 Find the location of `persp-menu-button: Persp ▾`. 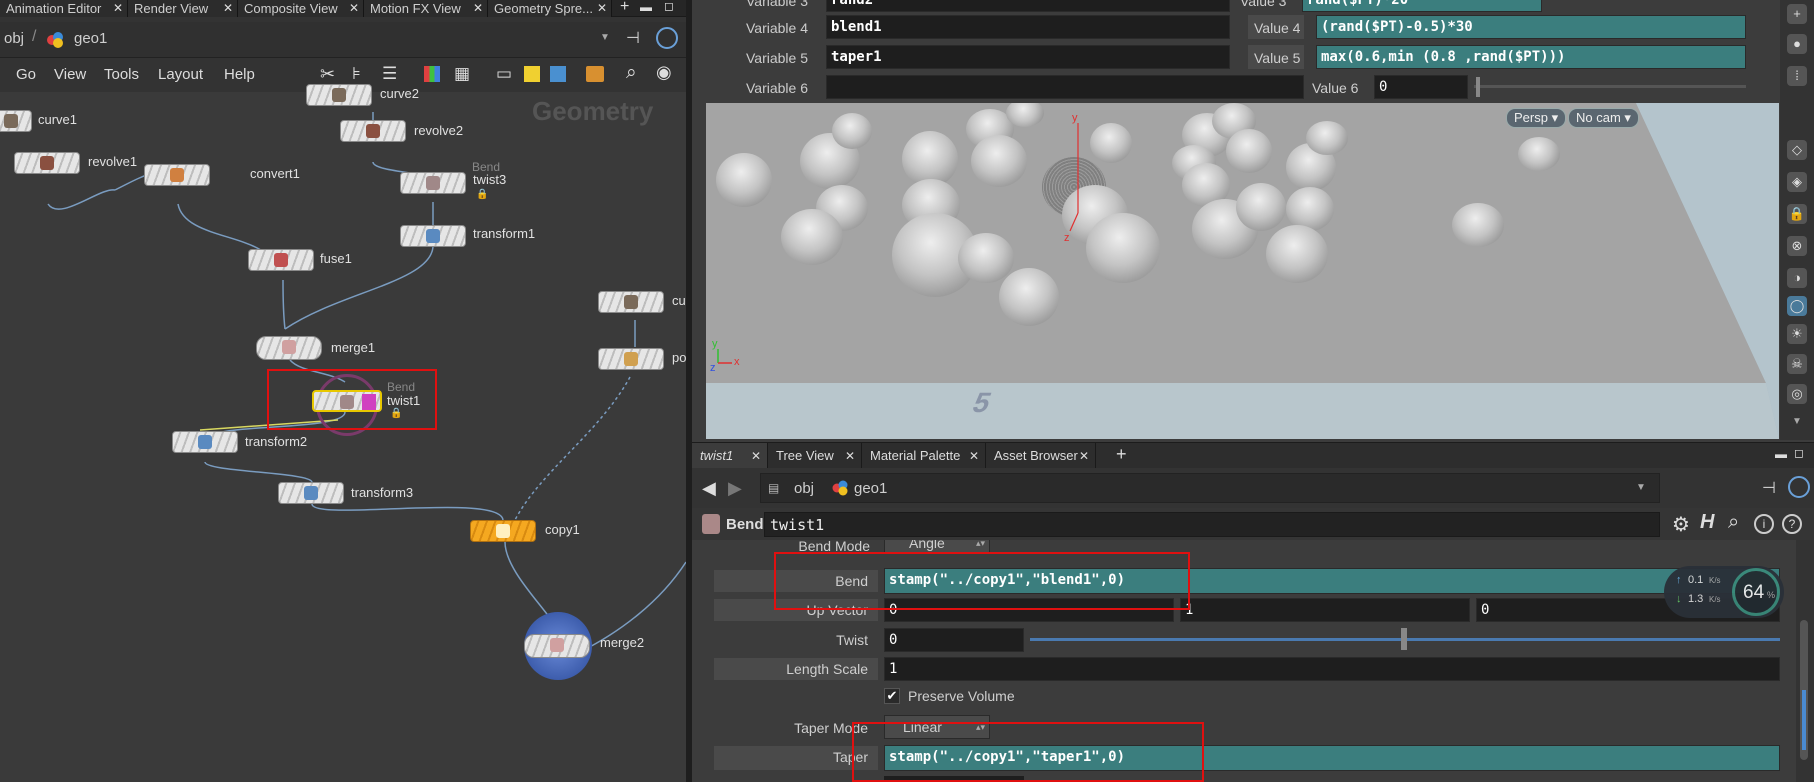

persp-menu-button: Persp ▾ is located at coordinates (1536, 118).